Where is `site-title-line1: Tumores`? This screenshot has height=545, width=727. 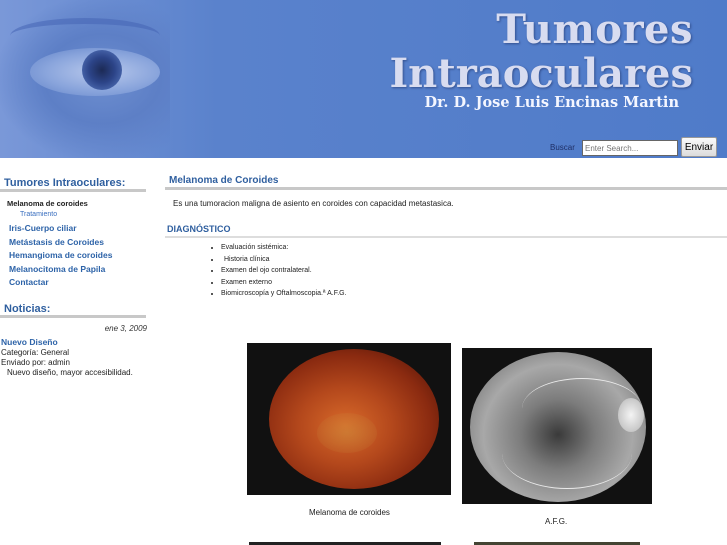
site-title-line1: Tumores is located at coordinates (594, 29).